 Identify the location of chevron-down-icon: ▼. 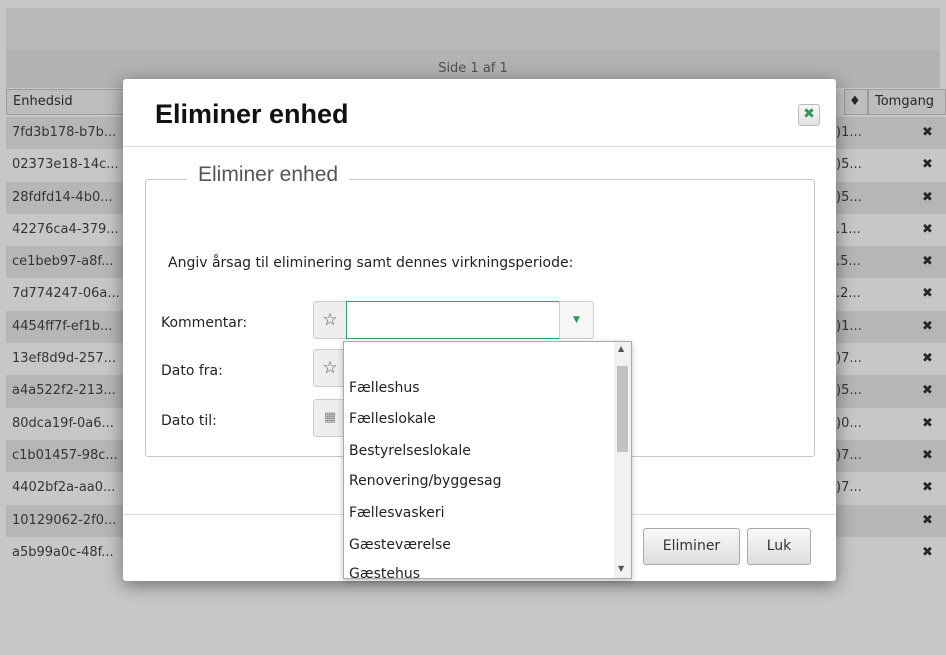
(576, 320).